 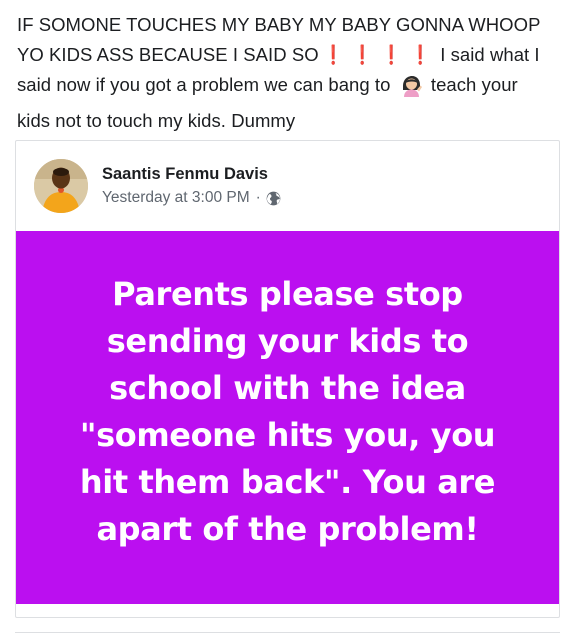 What do you see at coordinates (185, 174) in the screenshot?
I see `author-name: Saantis Fenmu Davis` at bounding box center [185, 174].